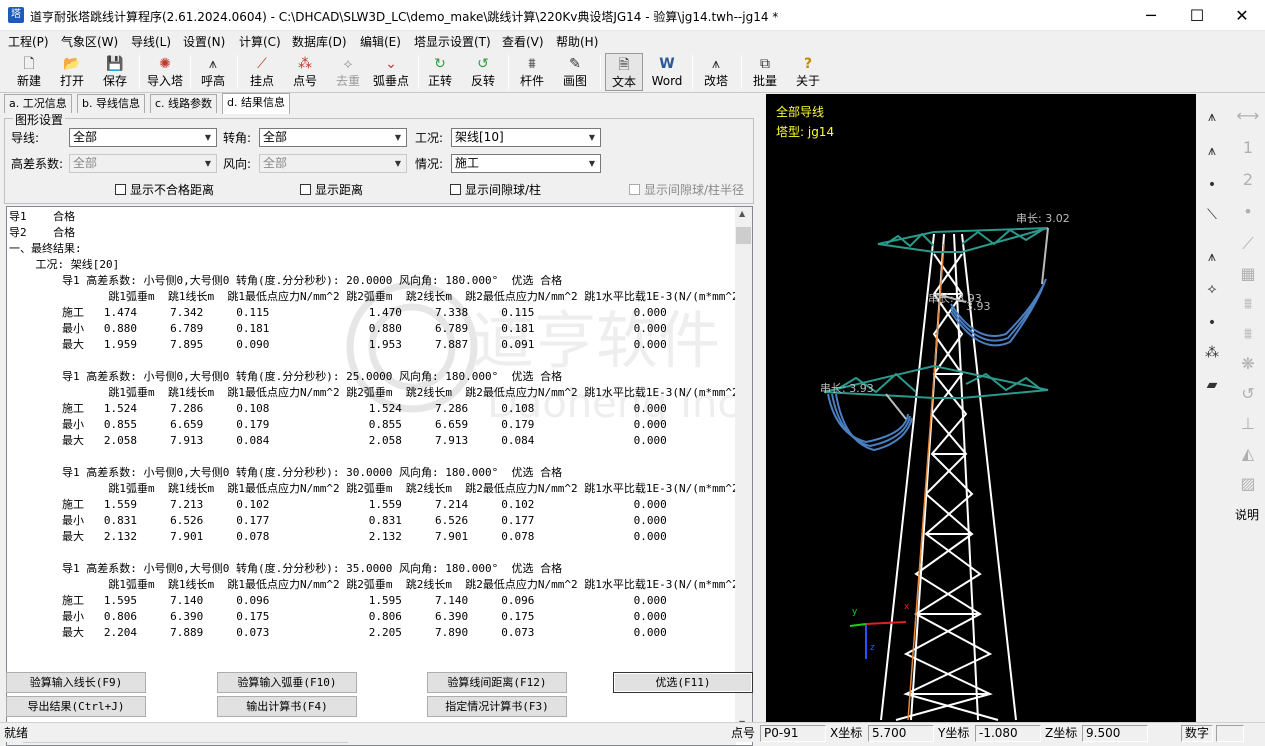 The width and height of the screenshot is (1265, 746). What do you see at coordinates (452, 41) in the screenshot?
I see `menu-tower-display: 塔显示设置(T)` at bounding box center [452, 41].